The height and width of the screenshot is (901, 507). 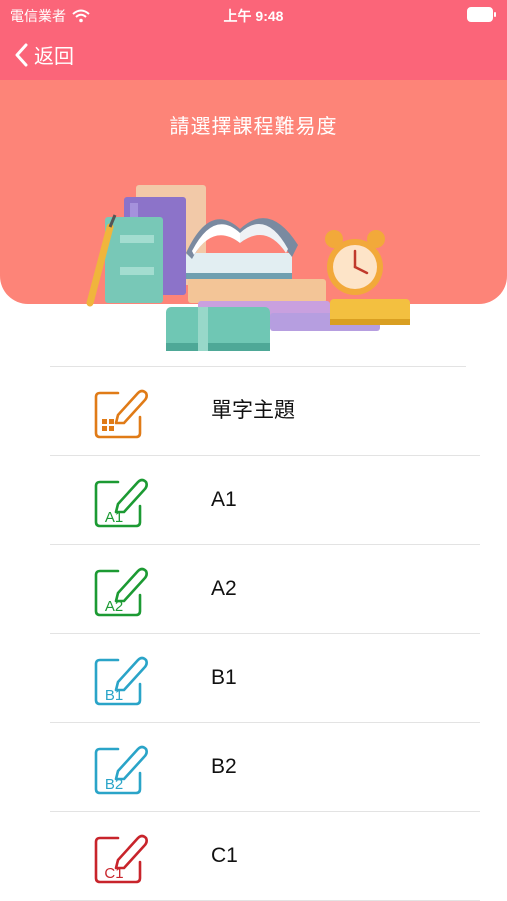 I want to click on level-label: C1, so click(x=224, y=855).